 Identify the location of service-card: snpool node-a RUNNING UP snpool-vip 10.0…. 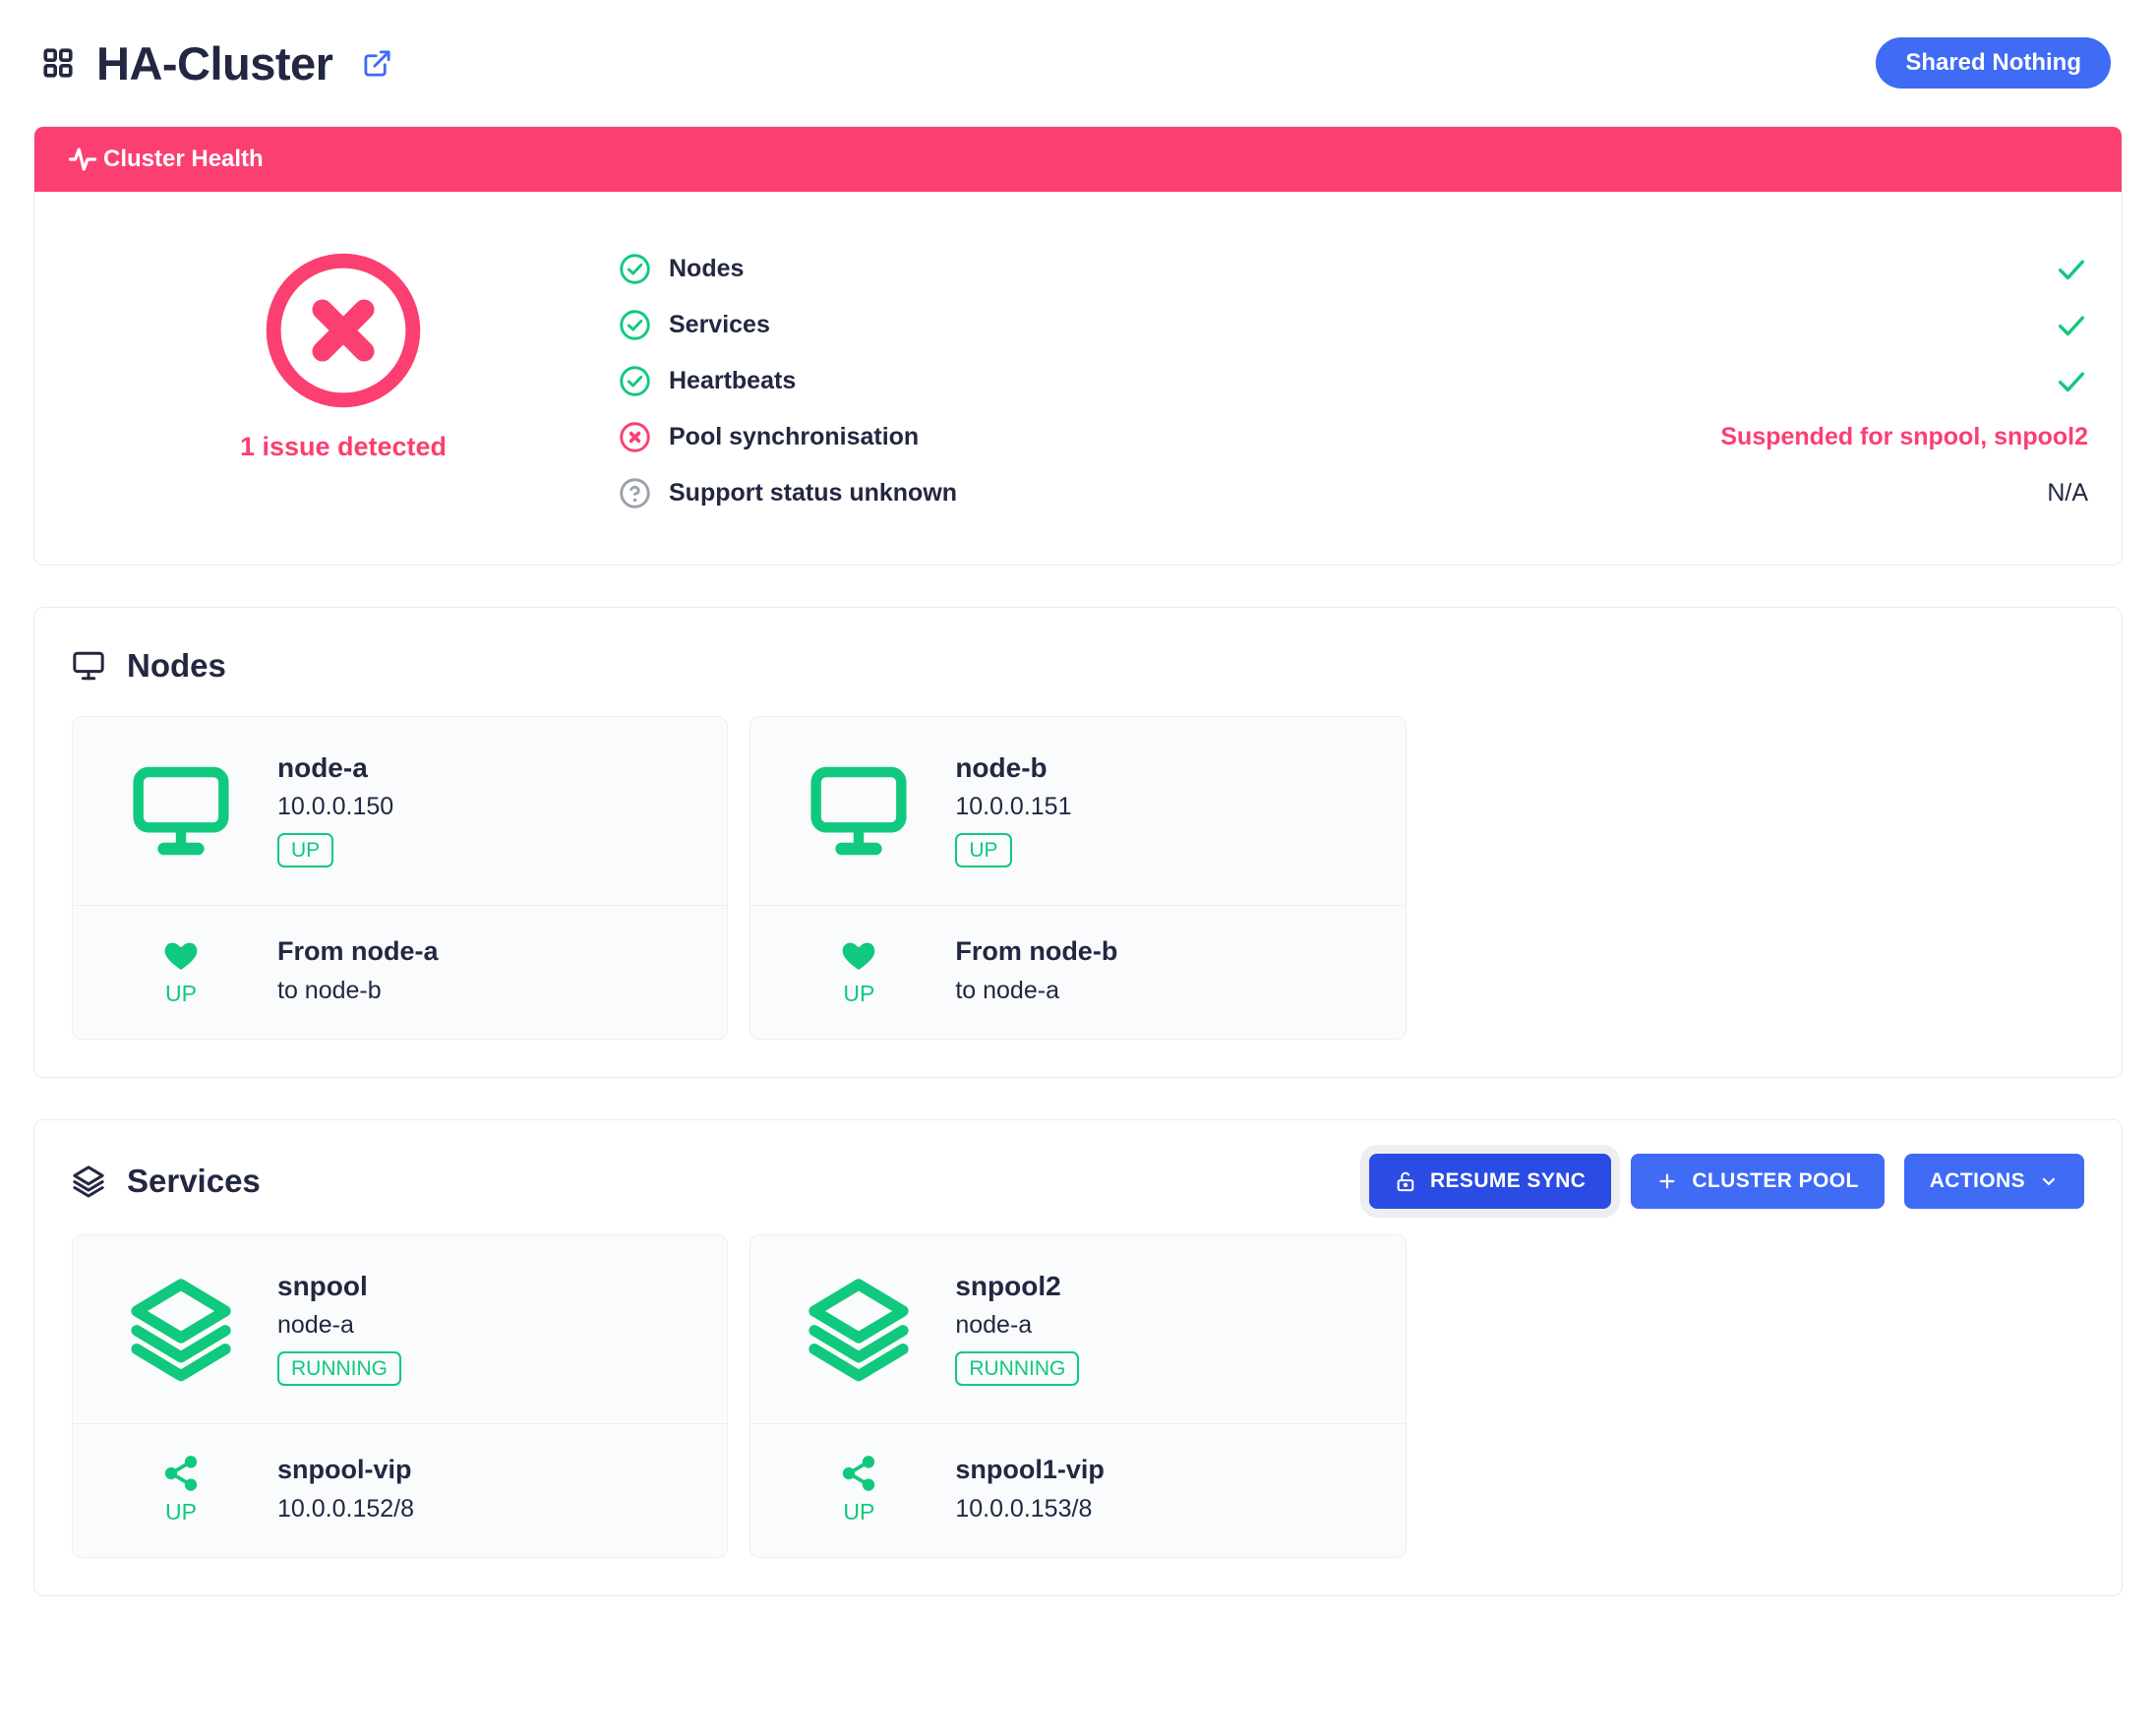
(400, 1396).